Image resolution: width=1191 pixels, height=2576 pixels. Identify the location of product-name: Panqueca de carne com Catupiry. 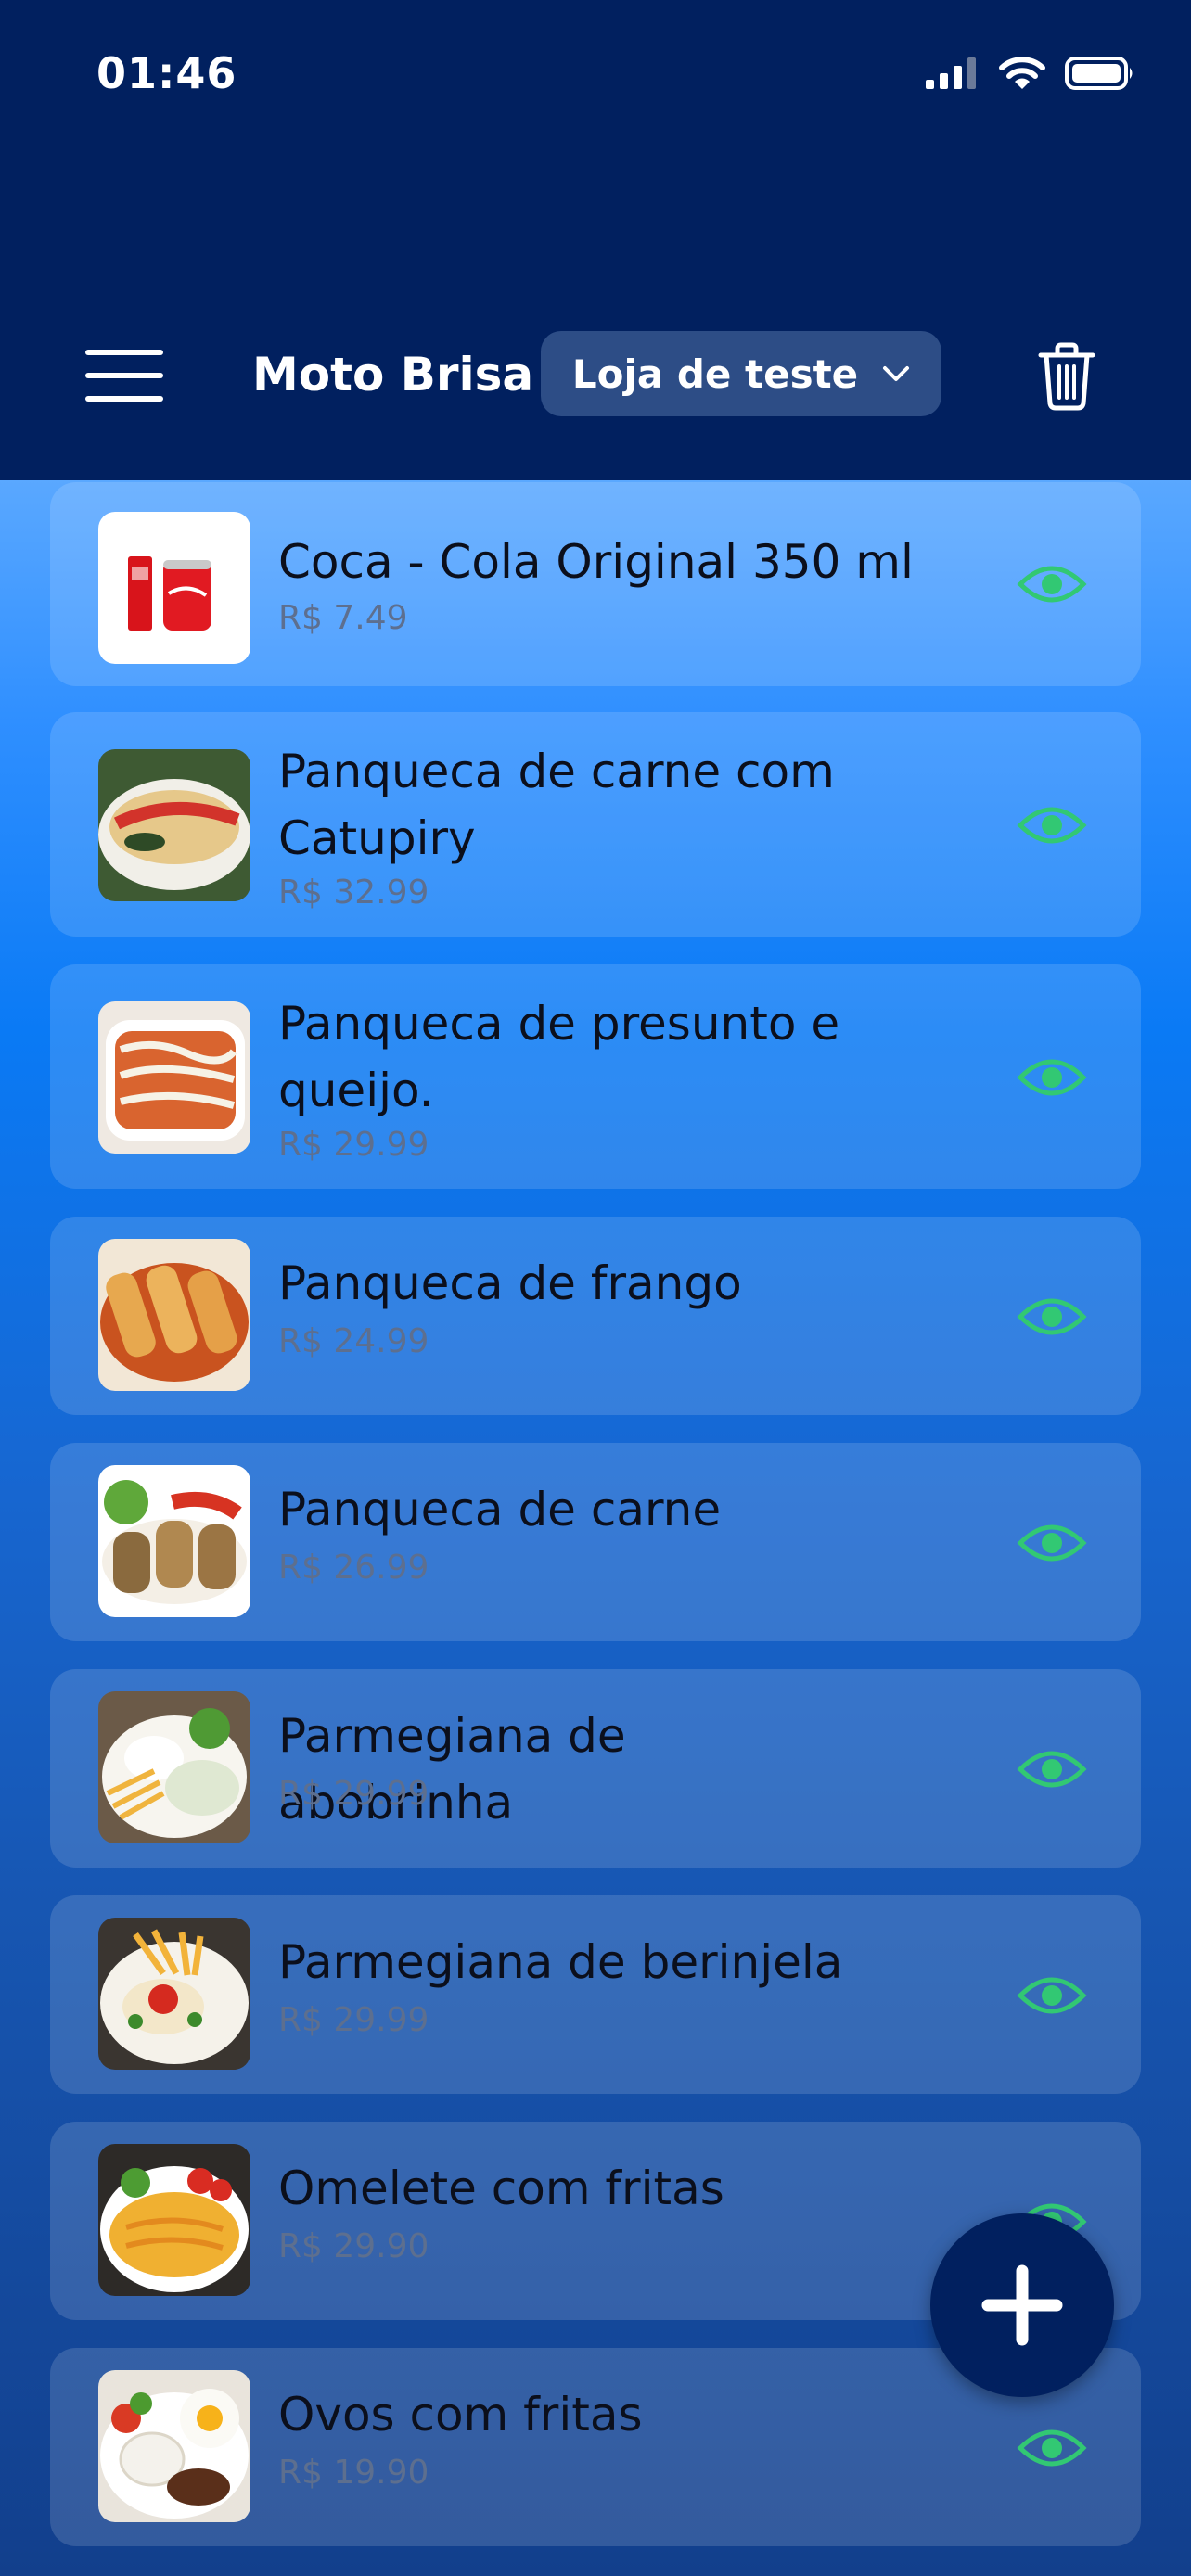
(556, 805).